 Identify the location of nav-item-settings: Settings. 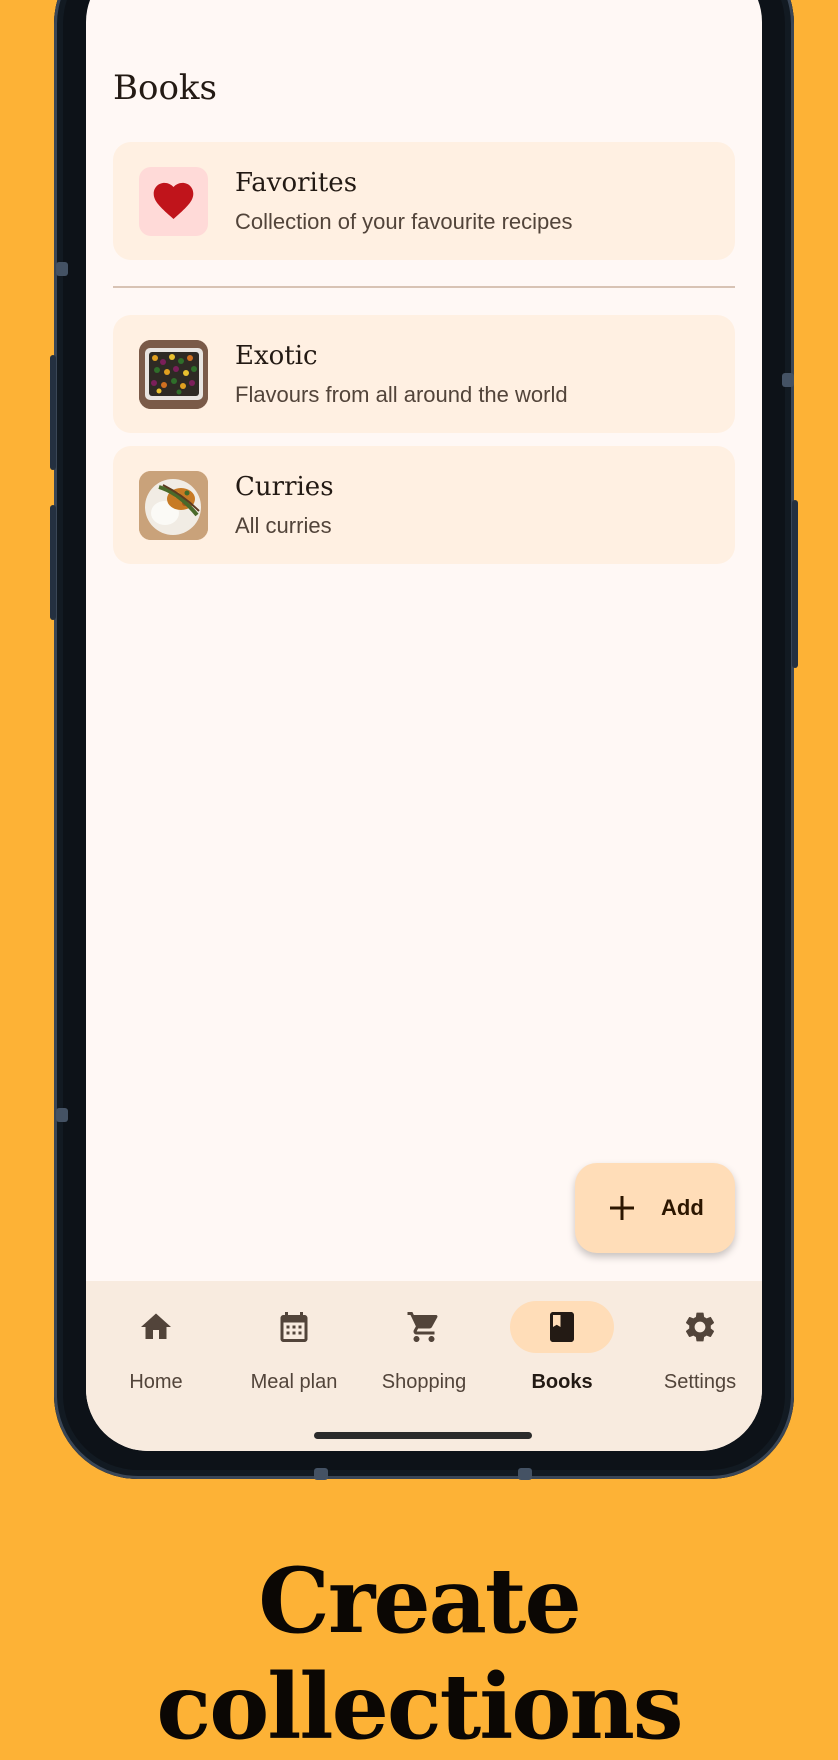
(697, 1341).